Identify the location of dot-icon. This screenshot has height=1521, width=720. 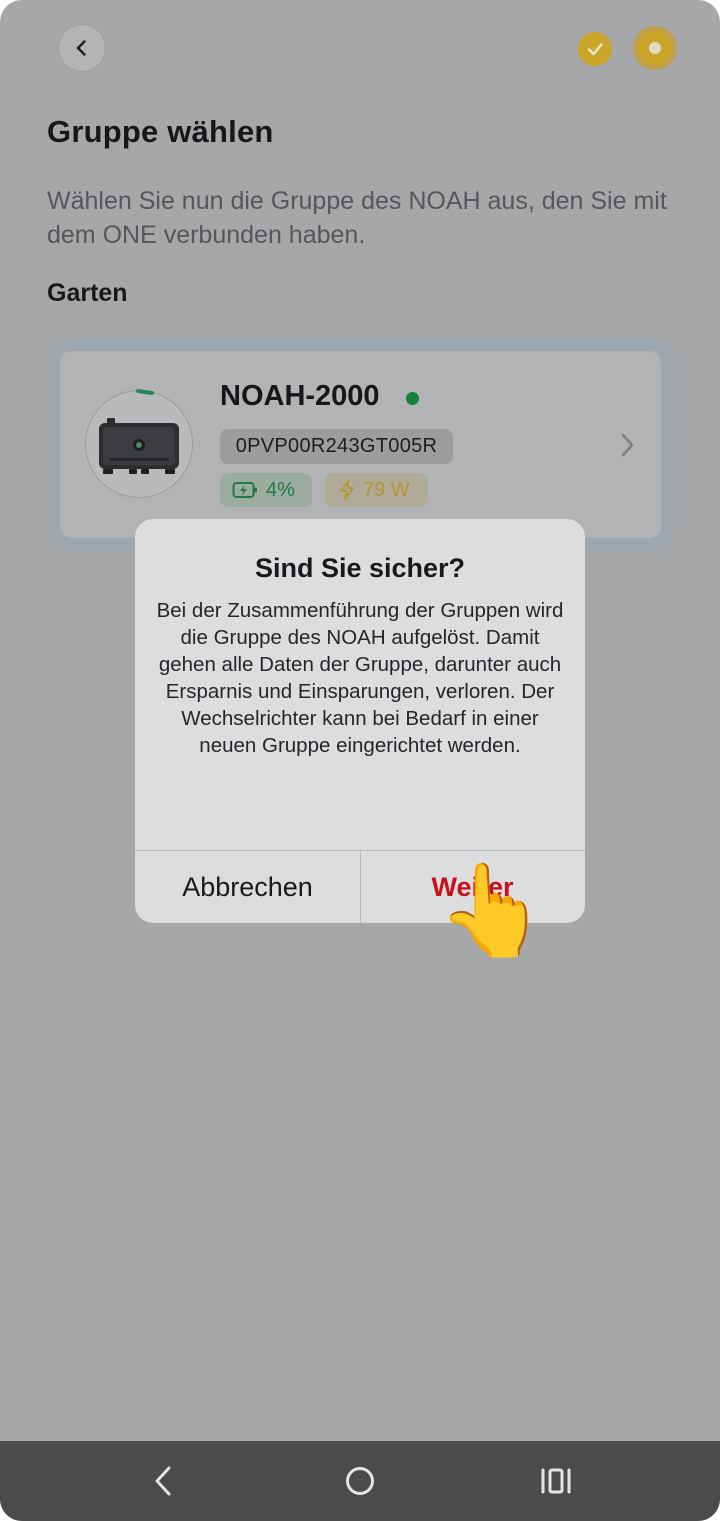
(655, 48).